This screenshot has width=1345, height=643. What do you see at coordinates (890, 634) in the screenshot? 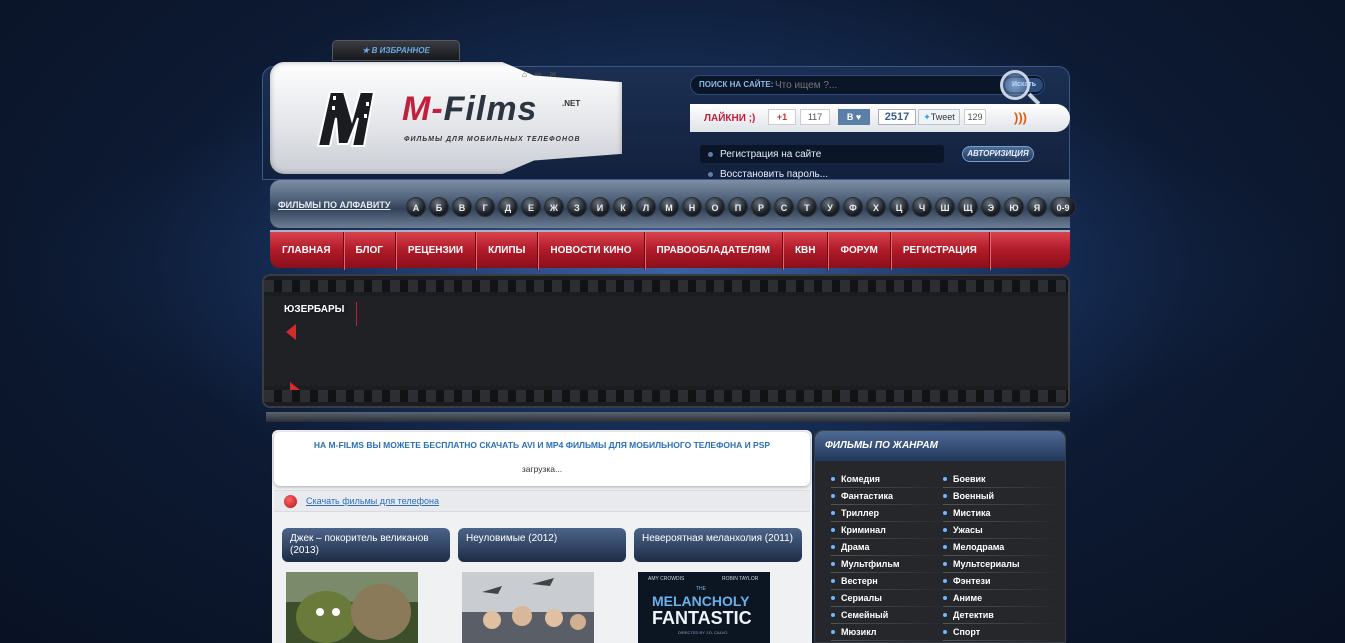
I see `genre-link: Мюзикл` at bounding box center [890, 634].